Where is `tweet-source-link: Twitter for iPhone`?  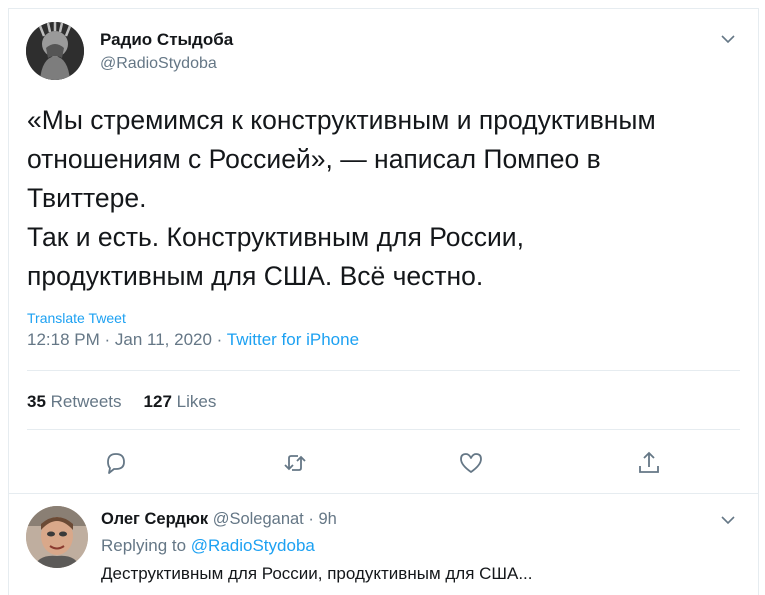 tweet-source-link: Twitter for iPhone is located at coordinates (293, 339).